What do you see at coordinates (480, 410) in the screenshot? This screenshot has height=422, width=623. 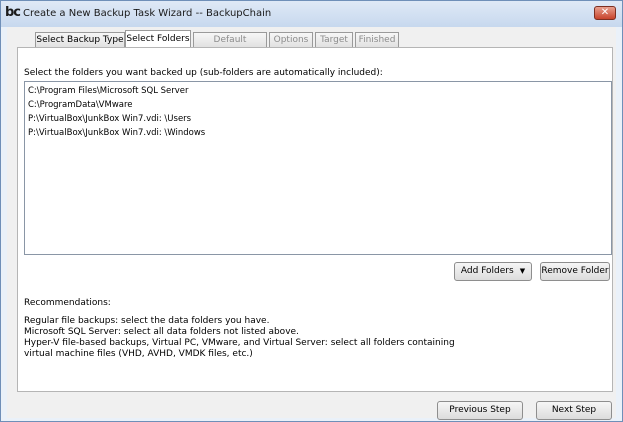 I see `previous-step-button: Previous Step` at bounding box center [480, 410].